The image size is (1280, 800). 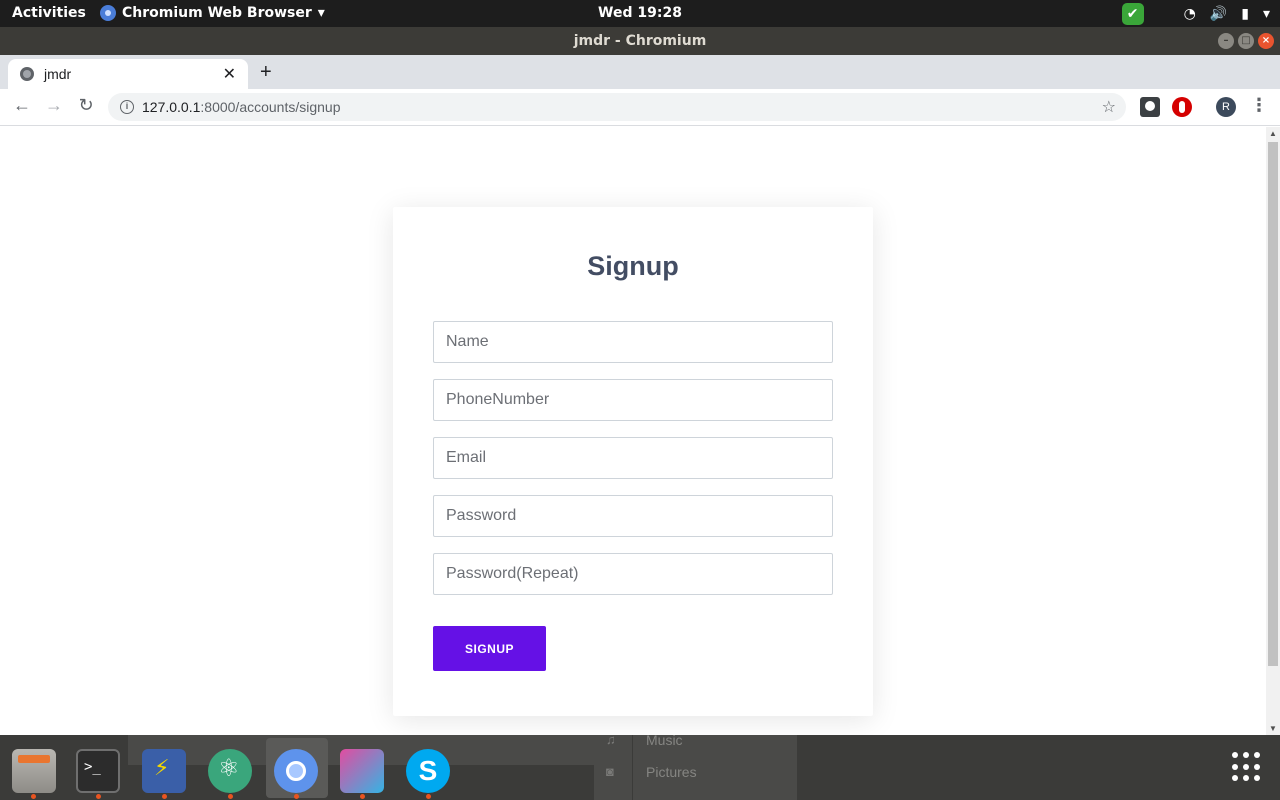 What do you see at coordinates (633, 266) in the screenshot?
I see `page-title: Signup` at bounding box center [633, 266].